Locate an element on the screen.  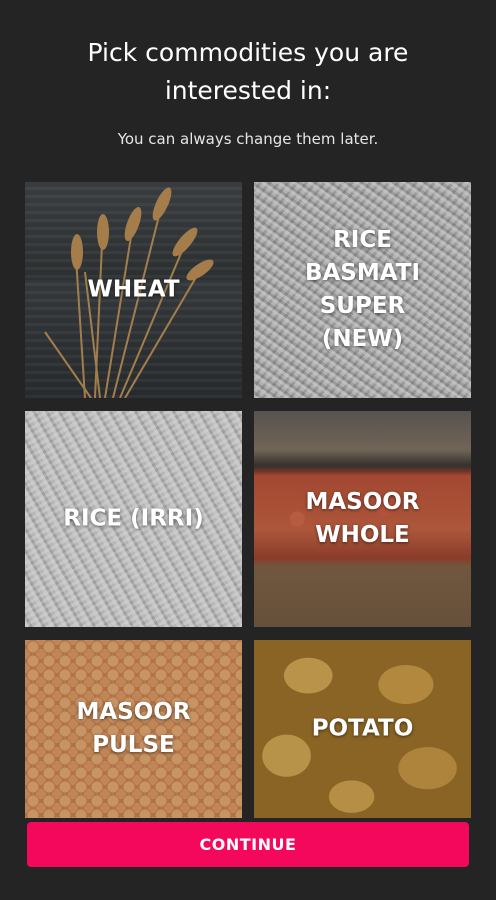
commodity-label-masoor-pulse: MASOOR PULSE is located at coordinates (133, 728).